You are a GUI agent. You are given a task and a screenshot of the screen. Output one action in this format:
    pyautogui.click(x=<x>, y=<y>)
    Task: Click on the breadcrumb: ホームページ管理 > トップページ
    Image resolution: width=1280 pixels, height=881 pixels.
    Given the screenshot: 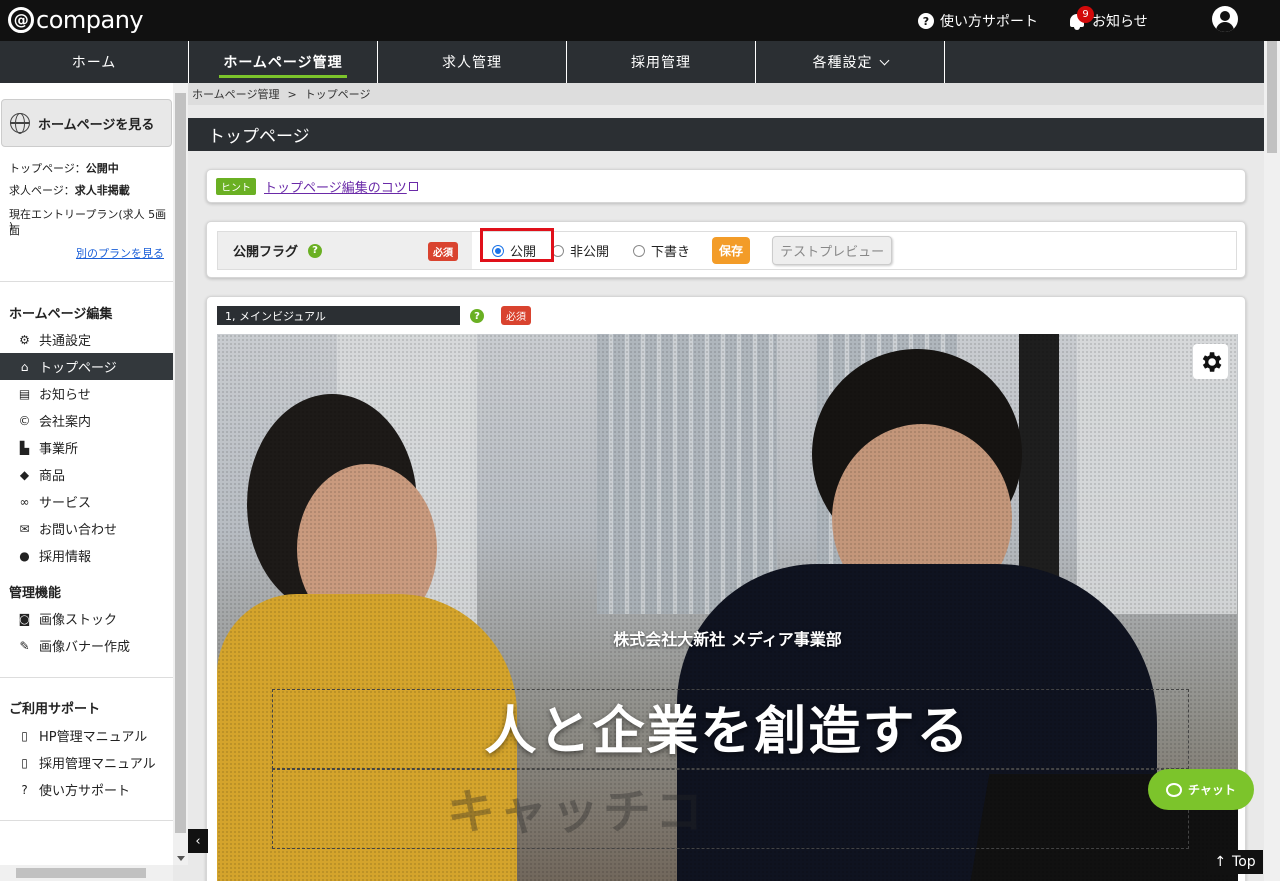 What is the action you would take?
    pyautogui.click(x=726, y=94)
    